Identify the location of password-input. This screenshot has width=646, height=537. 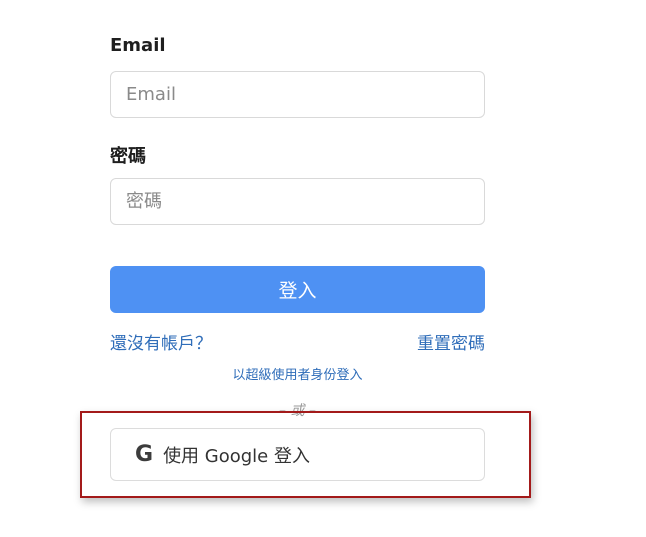
(297, 201).